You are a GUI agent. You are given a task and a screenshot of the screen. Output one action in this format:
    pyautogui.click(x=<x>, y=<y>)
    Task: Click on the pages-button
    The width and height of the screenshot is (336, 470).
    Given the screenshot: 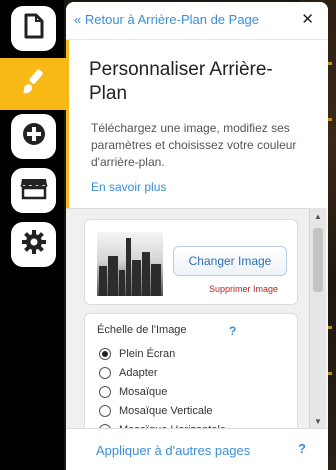 What is the action you would take?
    pyautogui.click(x=33, y=28)
    